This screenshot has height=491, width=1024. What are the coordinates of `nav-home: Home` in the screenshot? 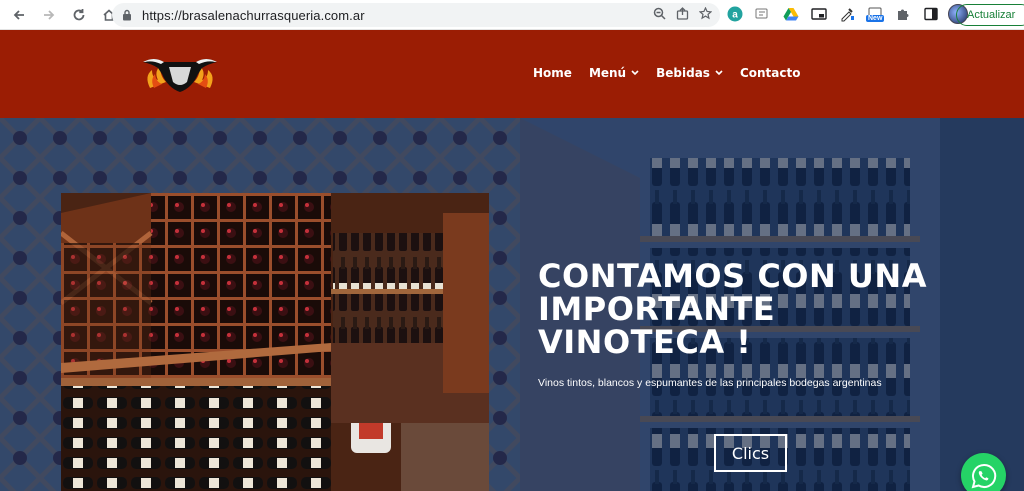 It's located at (552, 73).